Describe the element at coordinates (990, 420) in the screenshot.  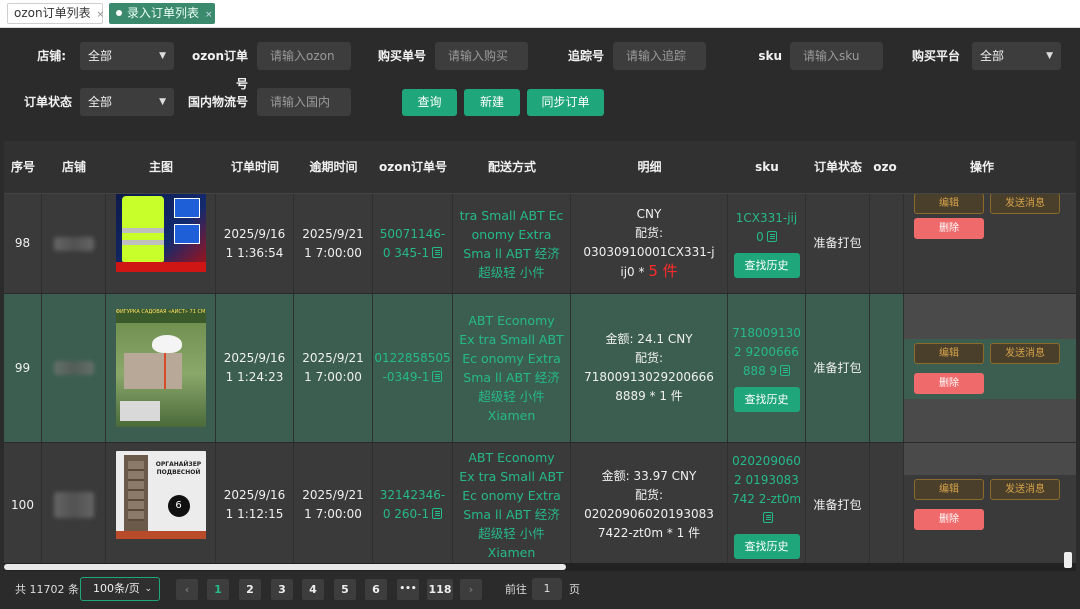
I see `actions-bottom-shade` at that location.